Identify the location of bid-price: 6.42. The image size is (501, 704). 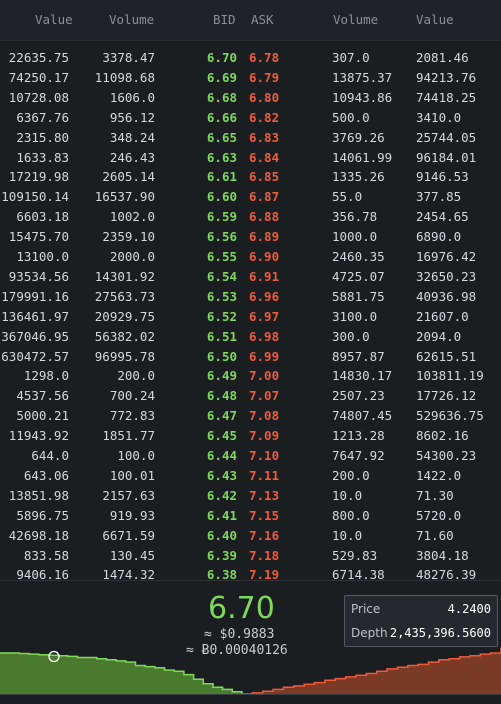
(221, 495).